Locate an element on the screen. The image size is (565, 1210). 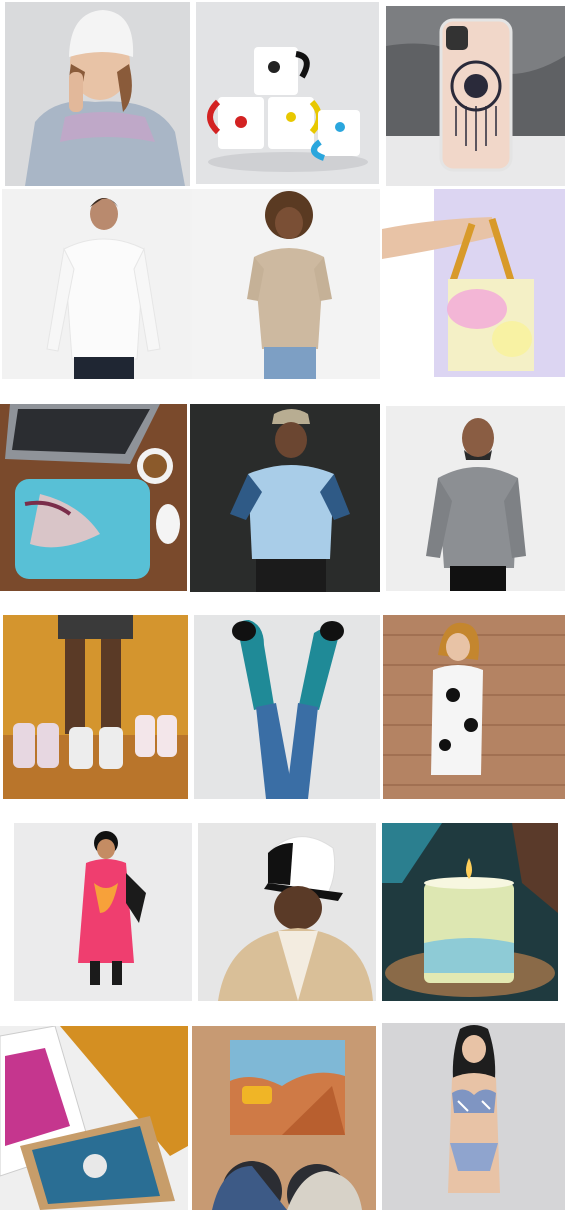
product-tile-bikini is located at coordinates (473, 1116).